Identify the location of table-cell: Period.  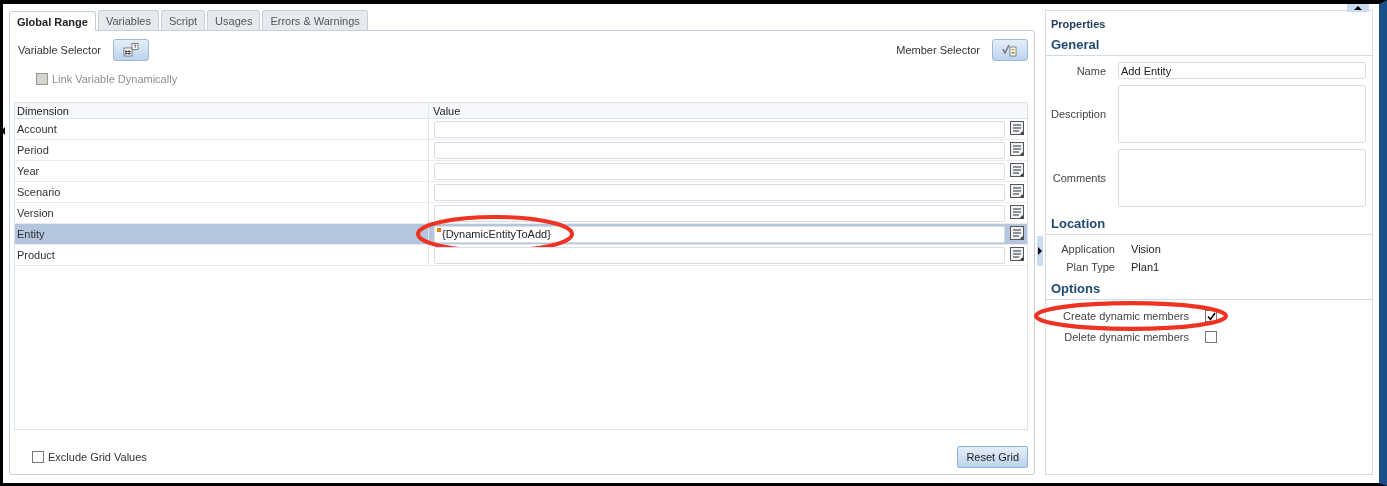
(222, 150).